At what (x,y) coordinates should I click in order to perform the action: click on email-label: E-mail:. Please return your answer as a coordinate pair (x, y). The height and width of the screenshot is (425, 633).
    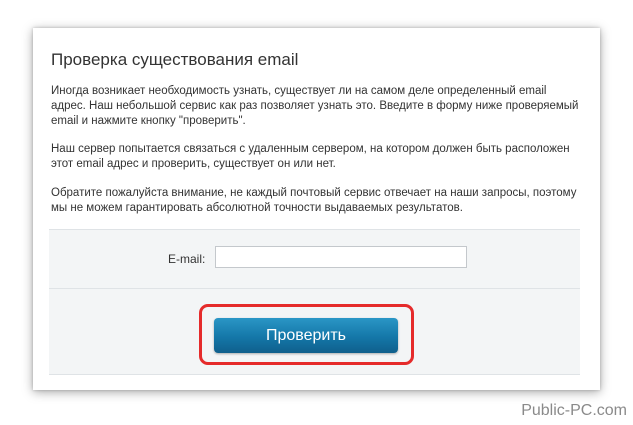
    Looking at the image, I should click on (187, 259).